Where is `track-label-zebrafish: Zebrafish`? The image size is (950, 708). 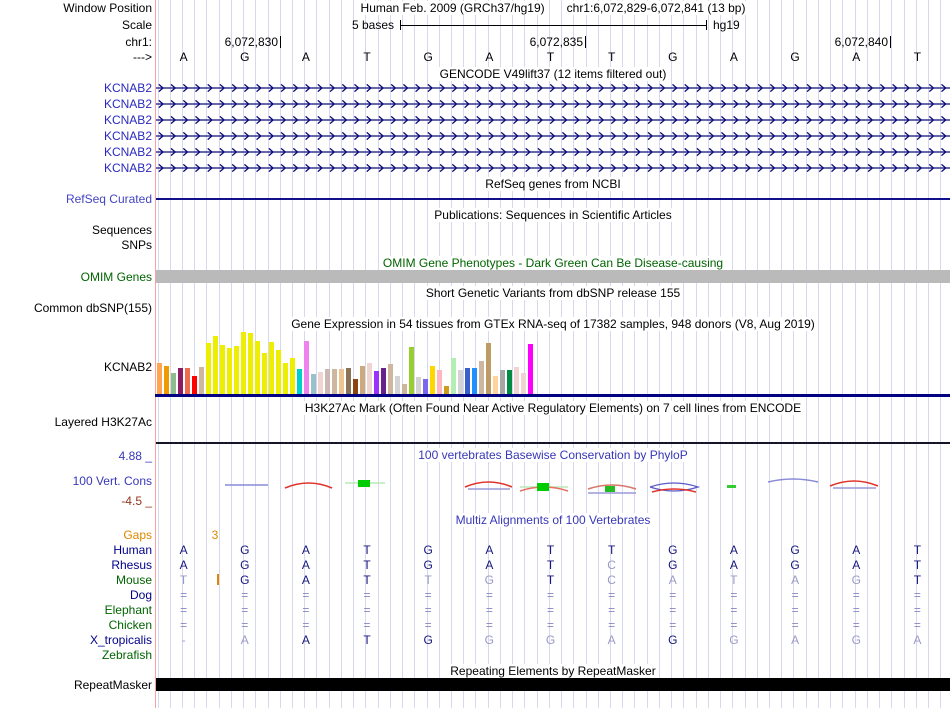
track-label-zebrafish: Zebrafish is located at coordinates (127, 655).